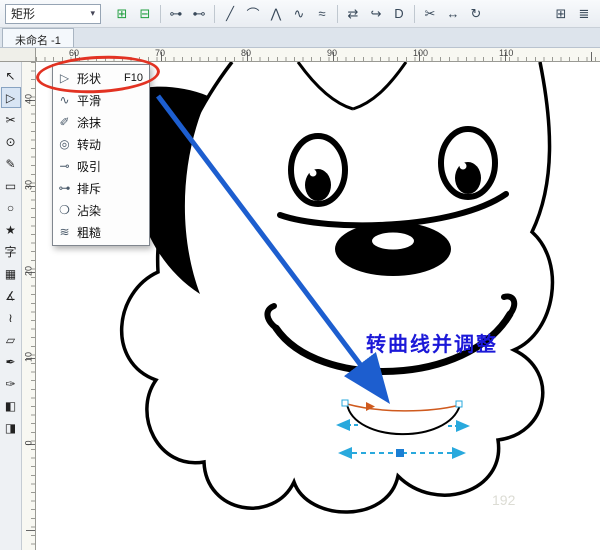  What do you see at coordinates (11, 185) in the screenshot?
I see `rectangle-tool: ▭` at bounding box center [11, 185].